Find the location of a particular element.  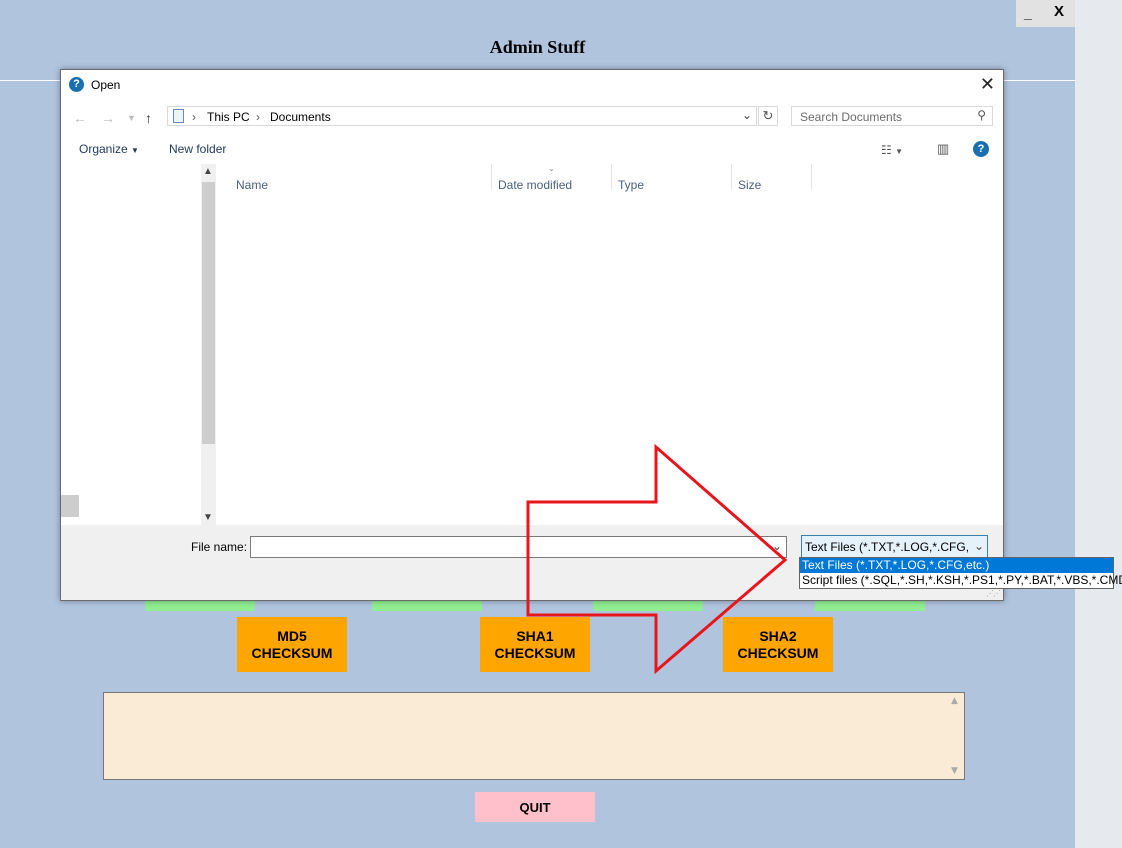

close-window-button: X is located at coordinates (1059, 11).